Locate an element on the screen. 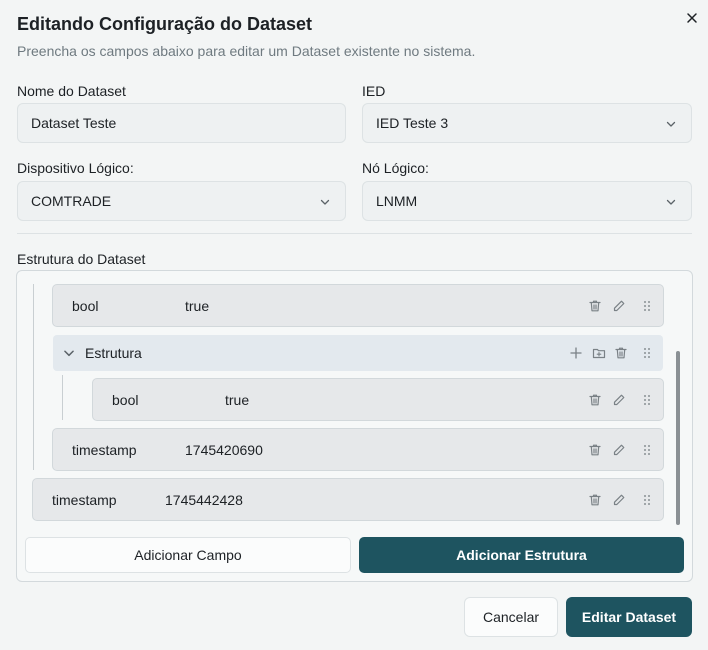  dialog-title: Editando Configuração do Dataset is located at coordinates (165, 24).